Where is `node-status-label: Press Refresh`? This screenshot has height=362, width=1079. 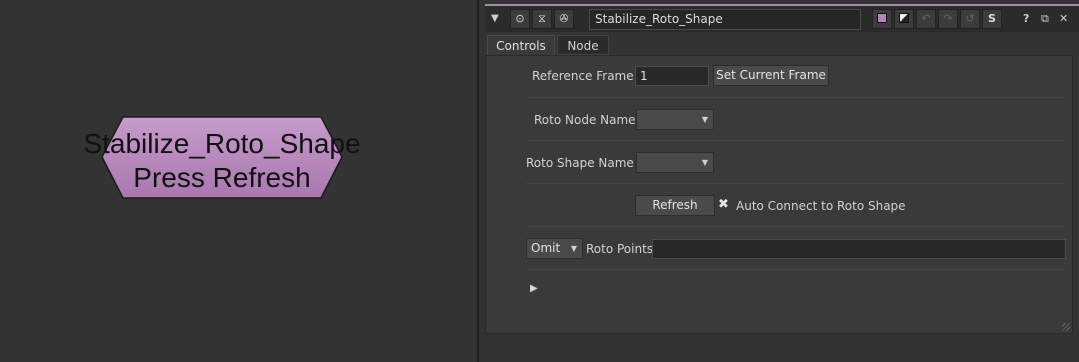 node-status-label: Press Refresh is located at coordinates (222, 177).